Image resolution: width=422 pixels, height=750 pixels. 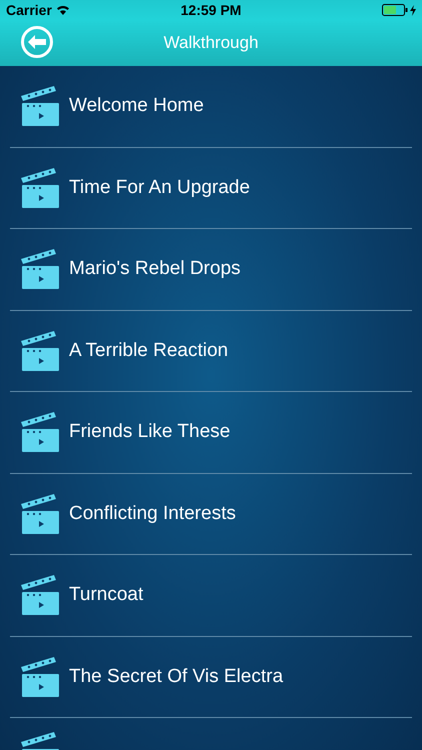 I want to click on walkthrough-item: Mario's Rebel Drops, so click(x=211, y=269).